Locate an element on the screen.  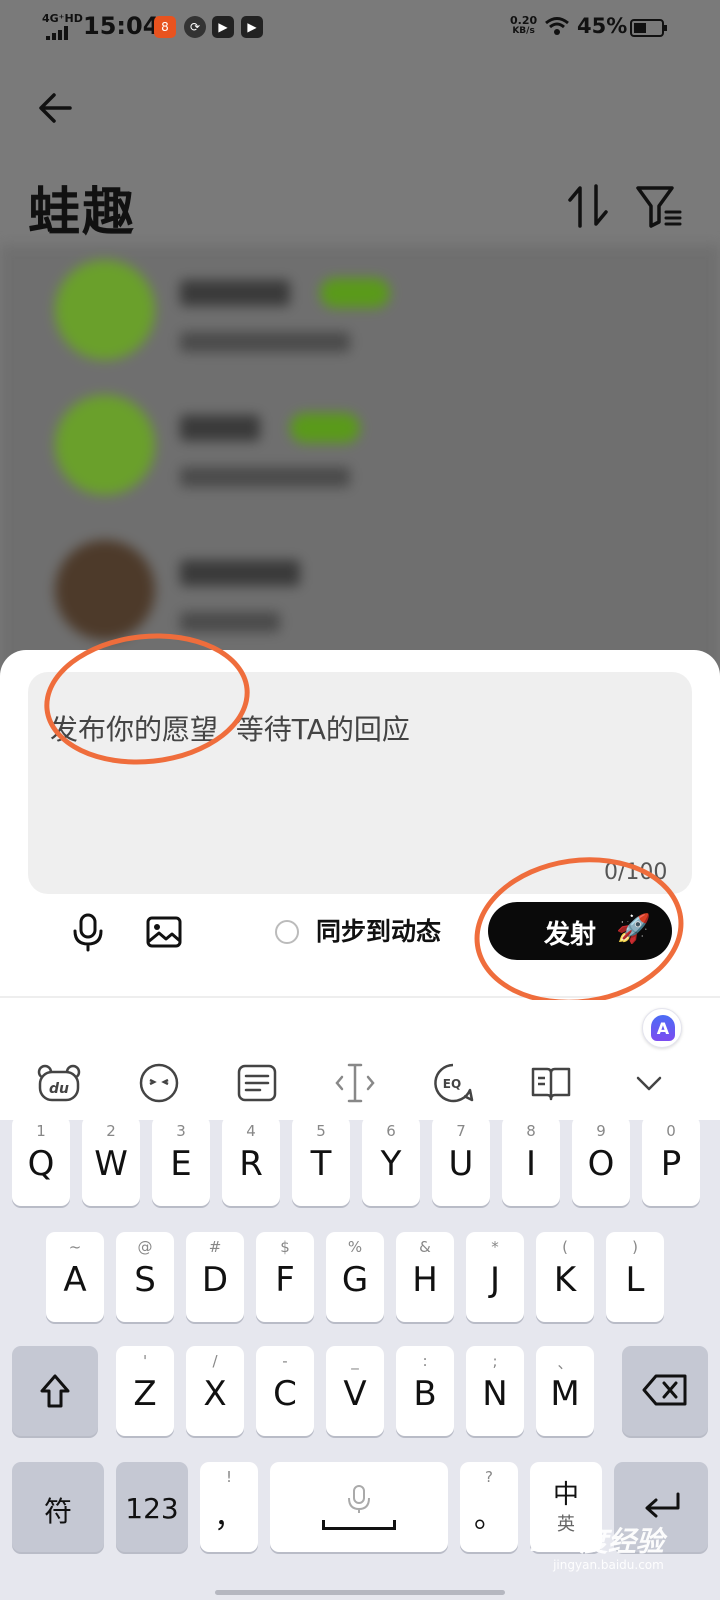
key-label: Q is located at coordinates (41, 1164).